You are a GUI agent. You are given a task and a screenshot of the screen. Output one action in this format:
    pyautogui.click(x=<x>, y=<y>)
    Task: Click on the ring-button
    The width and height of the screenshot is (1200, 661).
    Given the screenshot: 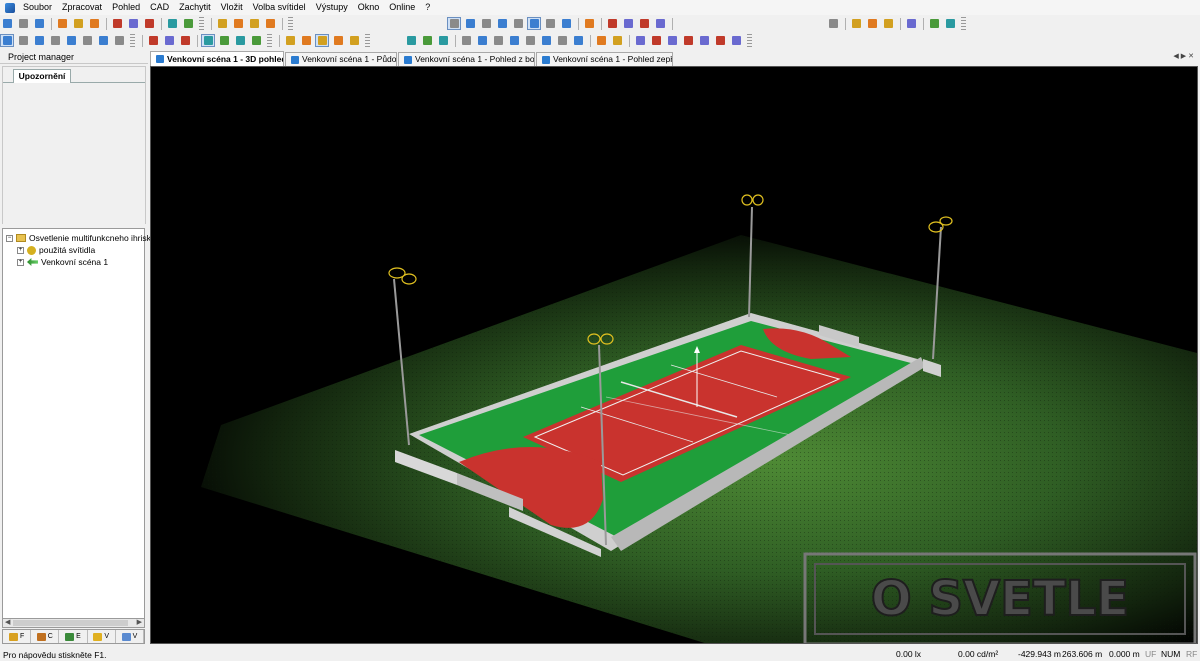 What is the action you would take?
    pyautogui.click(x=550, y=23)
    